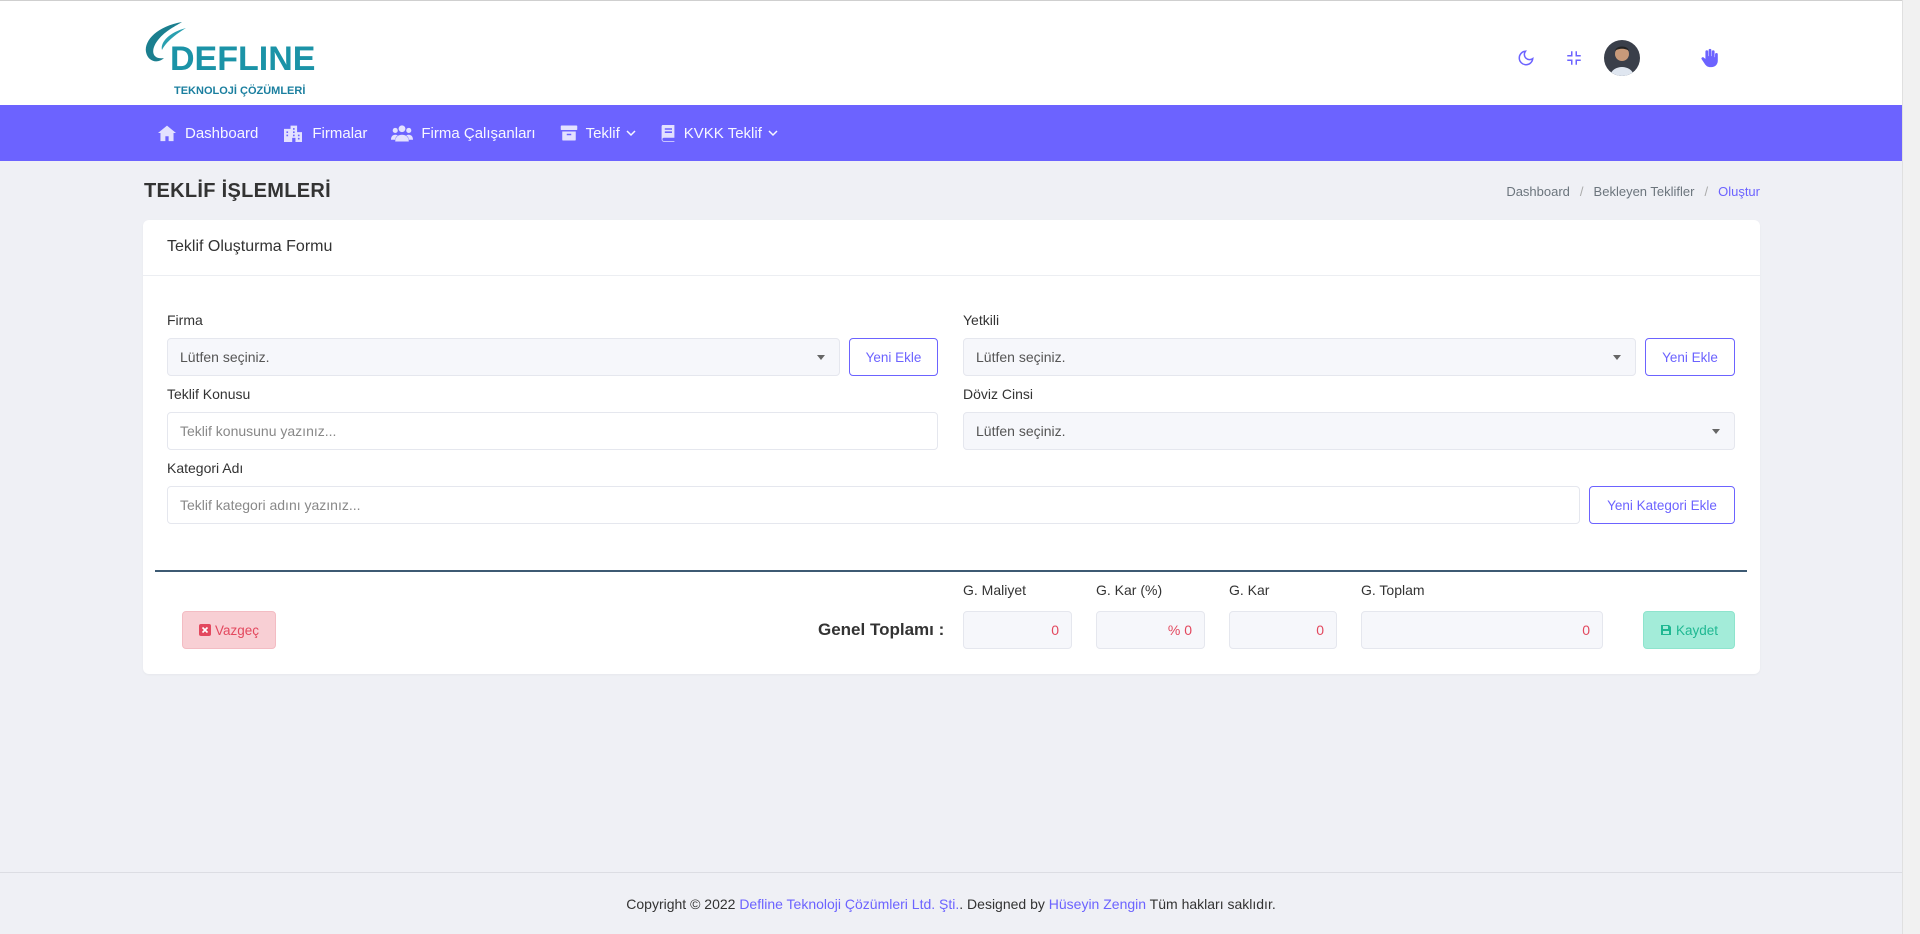 The image size is (1920, 934). Describe the element at coordinates (185, 320) in the screenshot. I see `firma-label: Firma` at that location.